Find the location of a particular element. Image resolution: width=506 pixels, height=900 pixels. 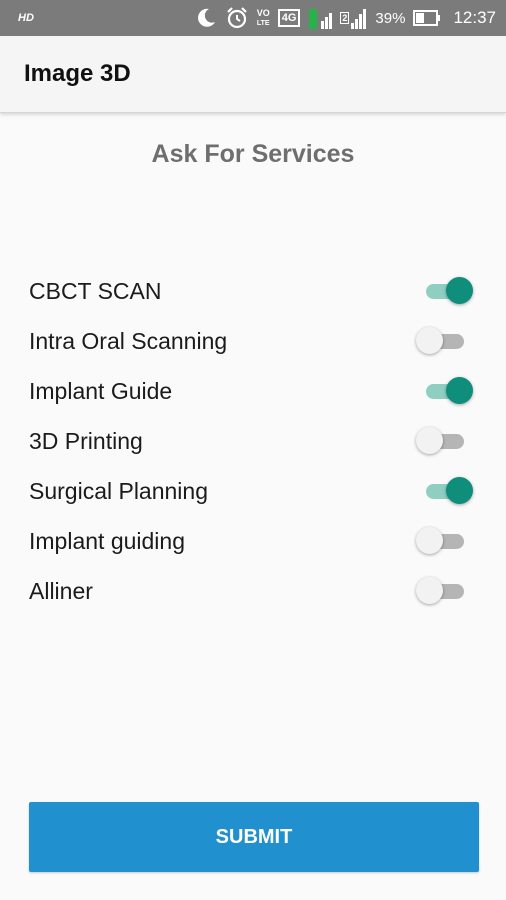

alarm-clock-icon is located at coordinates (237, 18).